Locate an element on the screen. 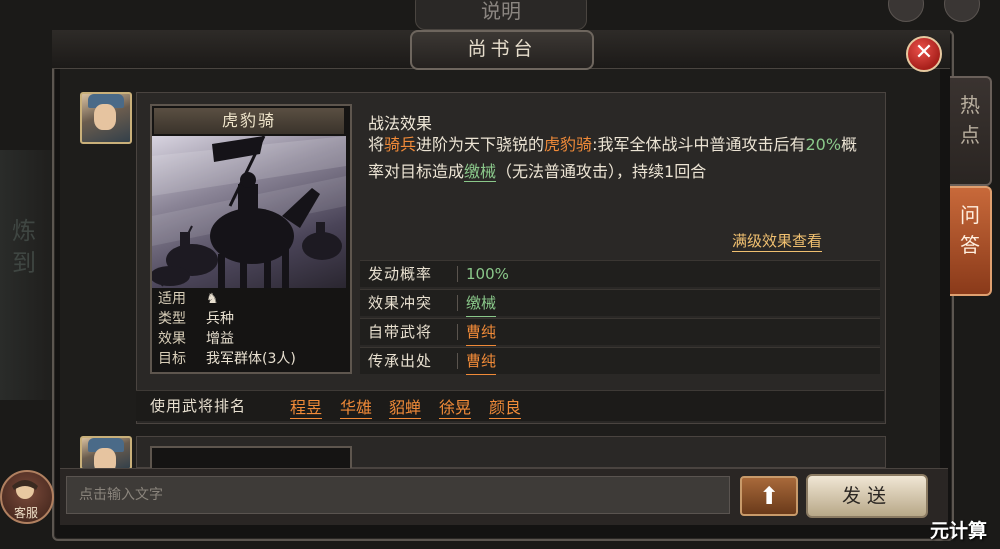  scroll-top-button: ⬆ is located at coordinates (769, 496).